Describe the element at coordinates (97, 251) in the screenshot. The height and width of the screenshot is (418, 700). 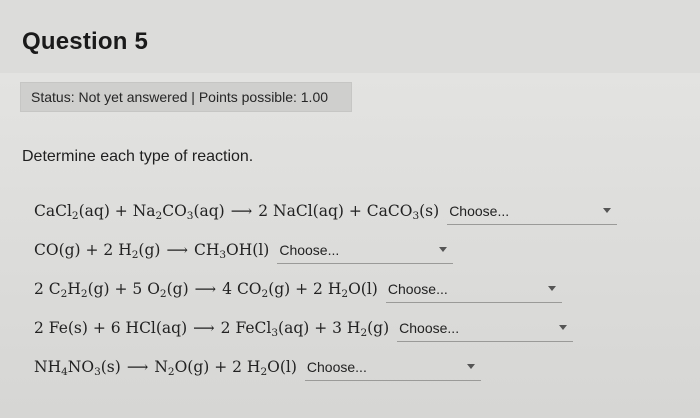
I see `reaction-equation: CO(g) + 2 H2(g)` at that location.